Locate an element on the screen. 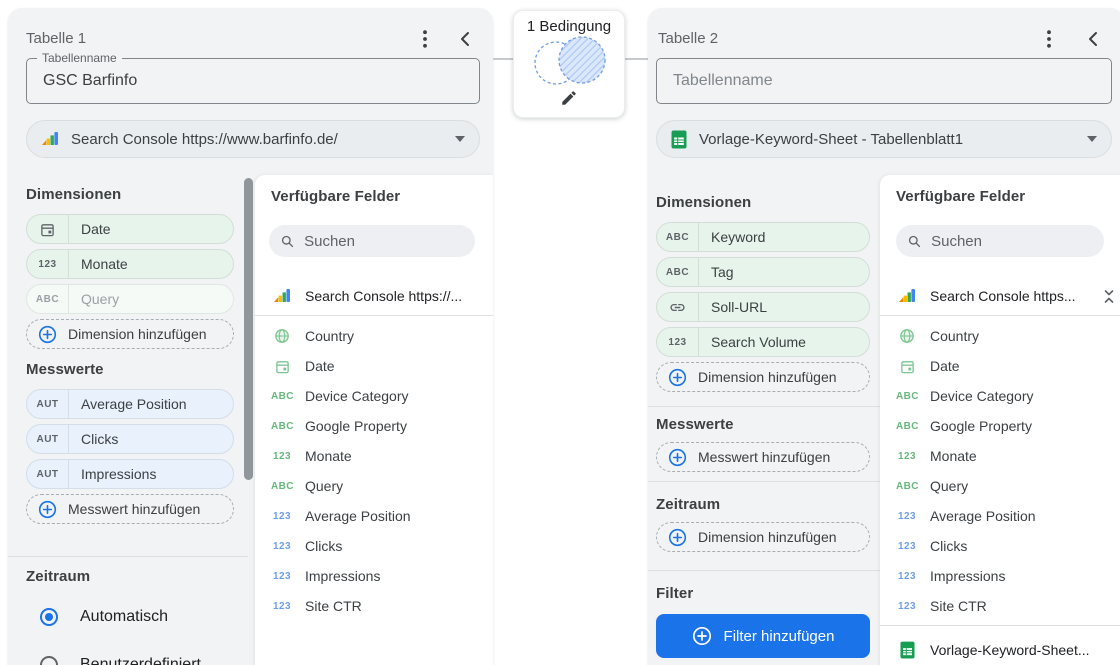  venn-join-icon is located at coordinates (570, 60).